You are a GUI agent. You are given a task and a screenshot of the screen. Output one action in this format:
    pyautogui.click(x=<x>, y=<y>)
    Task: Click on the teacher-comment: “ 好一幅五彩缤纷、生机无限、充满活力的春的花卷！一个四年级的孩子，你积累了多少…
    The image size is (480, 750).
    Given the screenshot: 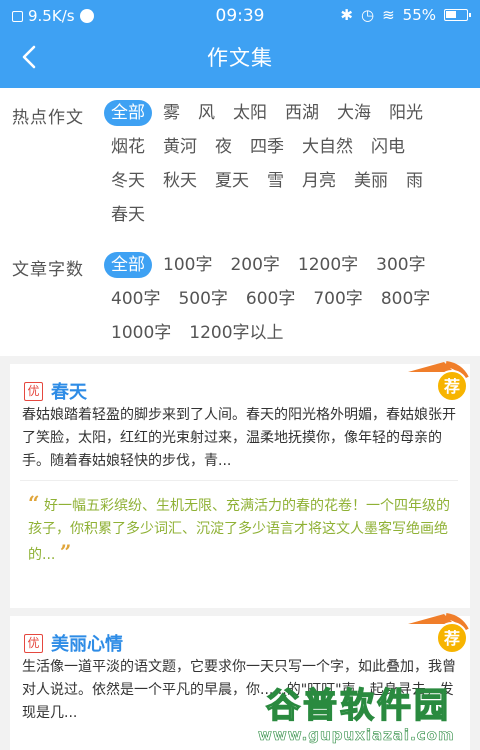 What is the action you would take?
    pyautogui.click(x=239, y=529)
    